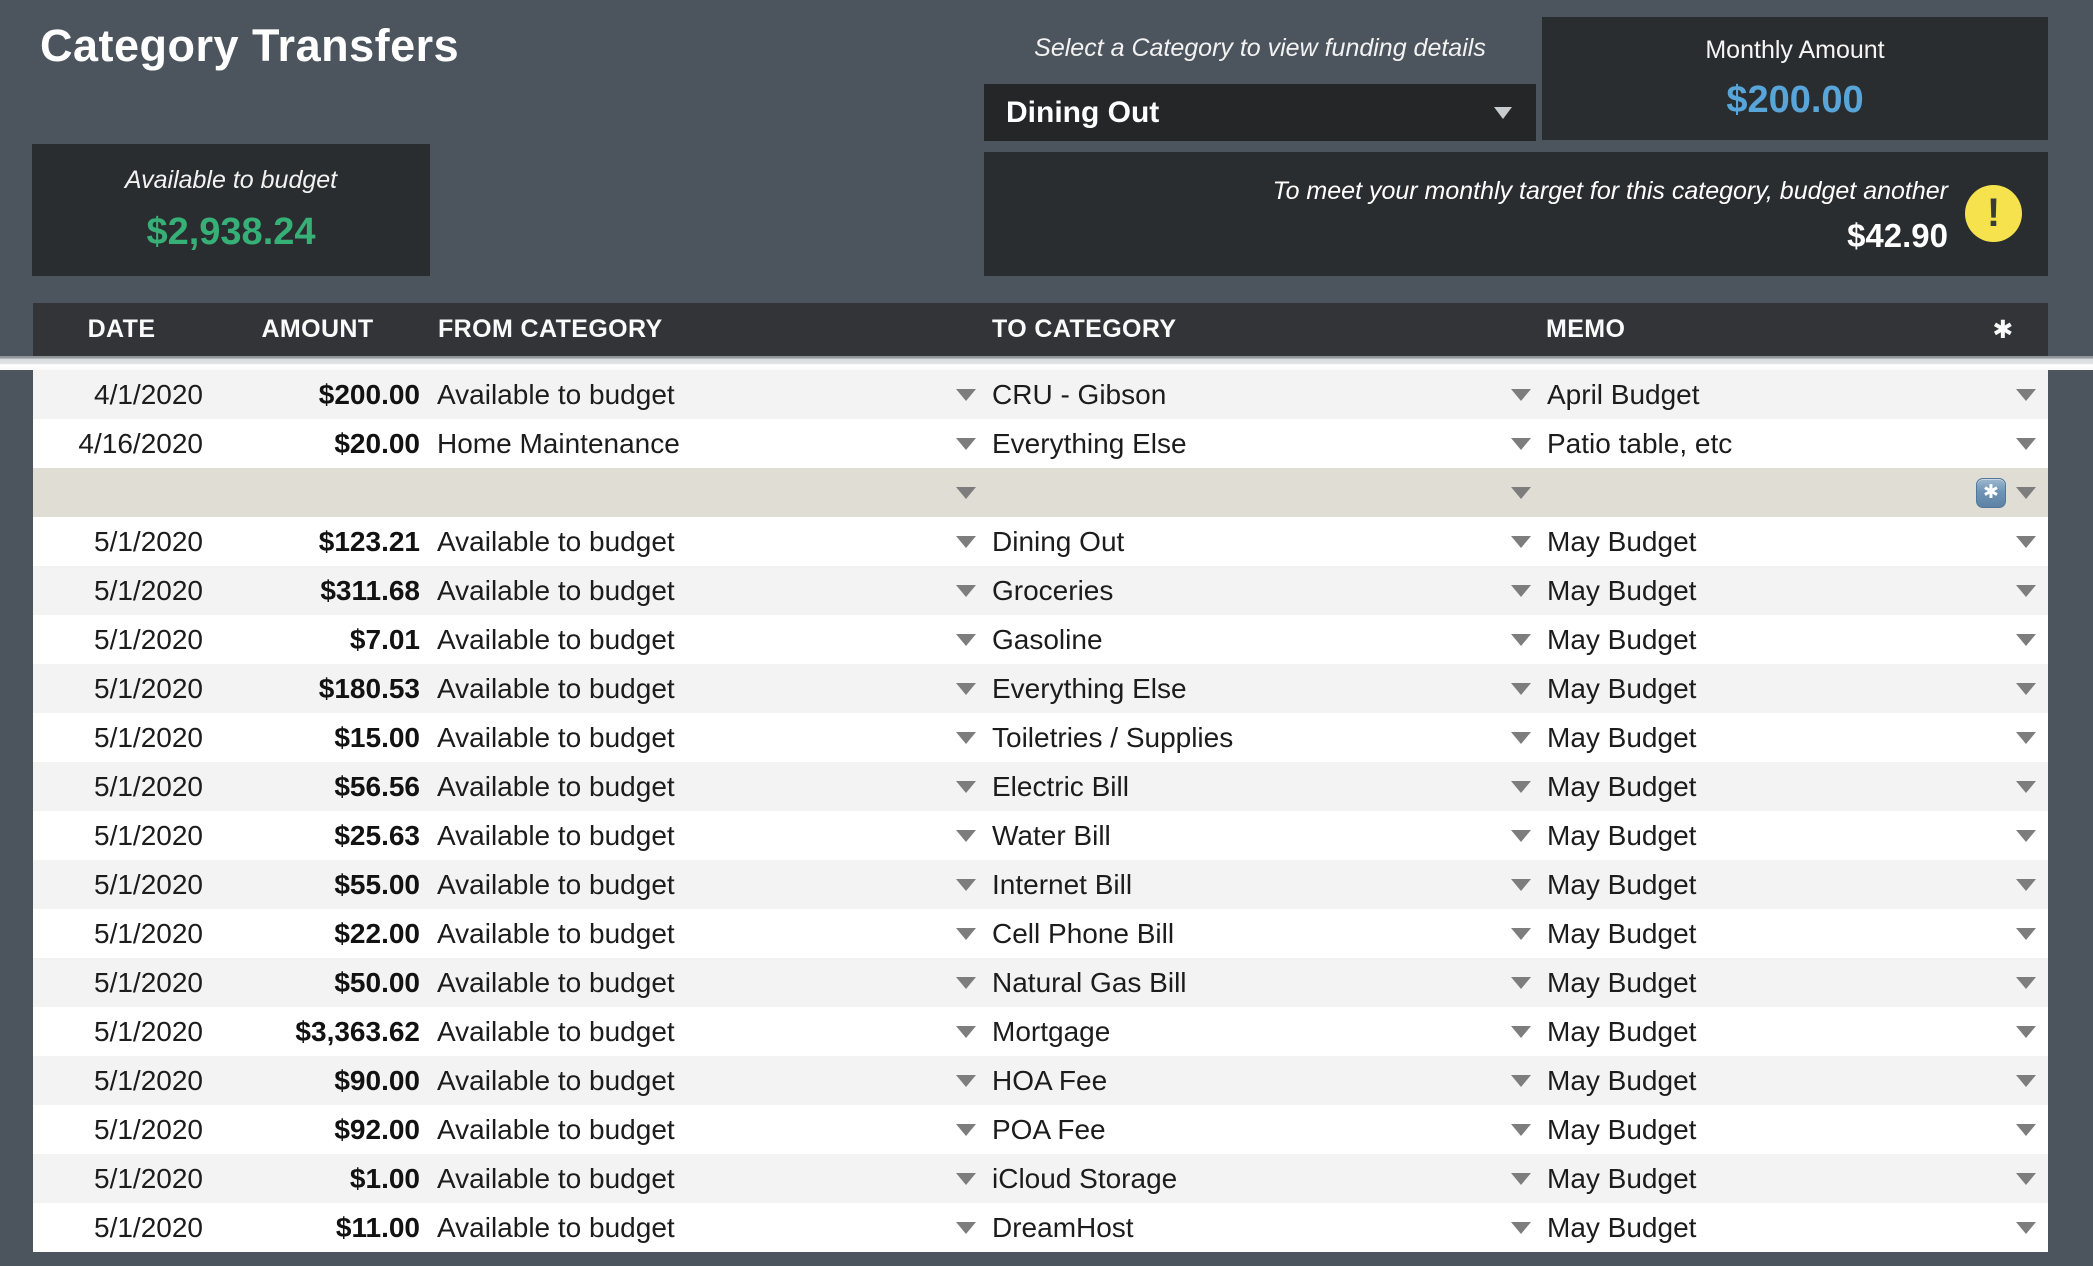 Image resolution: width=2093 pixels, height=1266 pixels. I want to click on to-category-cell: Cell Phone Bill, so click(1257, 933).